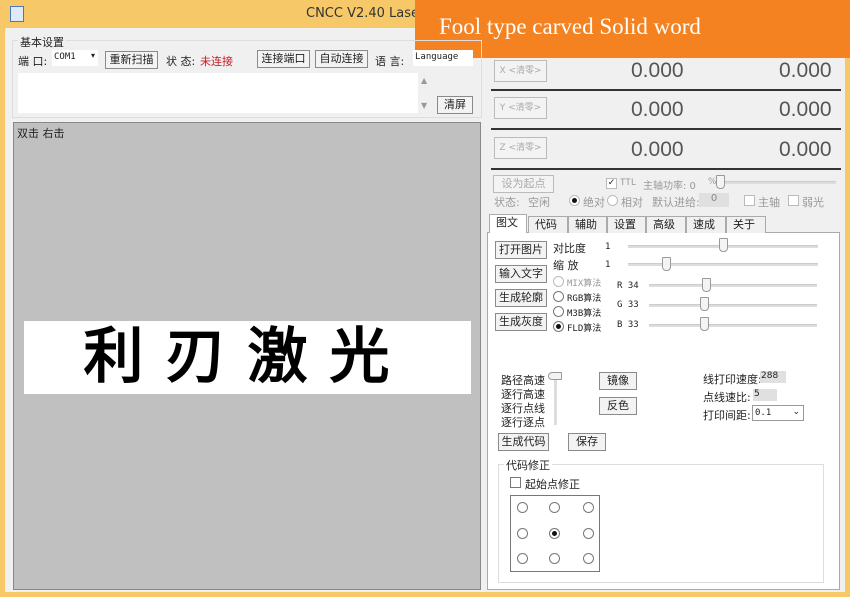 Image resolution: width=850 pixels, height=597 pixels. I want to click on mix-algo-label: MIX算法, so click(584, 284).